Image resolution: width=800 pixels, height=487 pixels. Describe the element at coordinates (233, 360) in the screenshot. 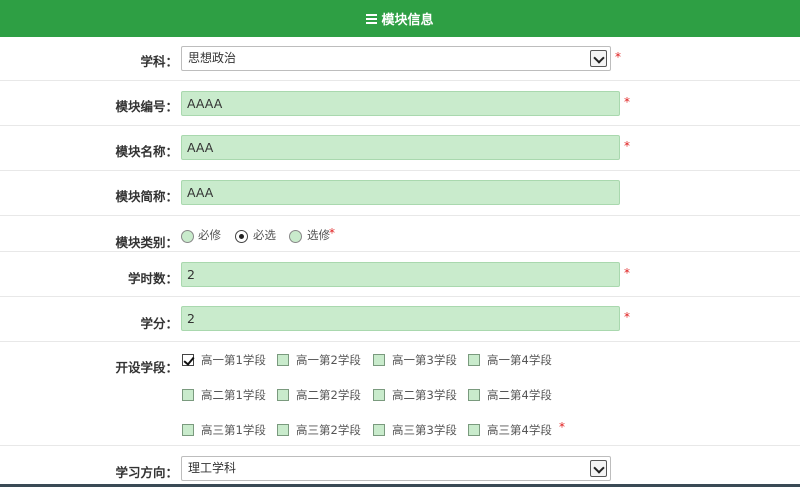

I see `term-label: 高一第1学段` at that location.